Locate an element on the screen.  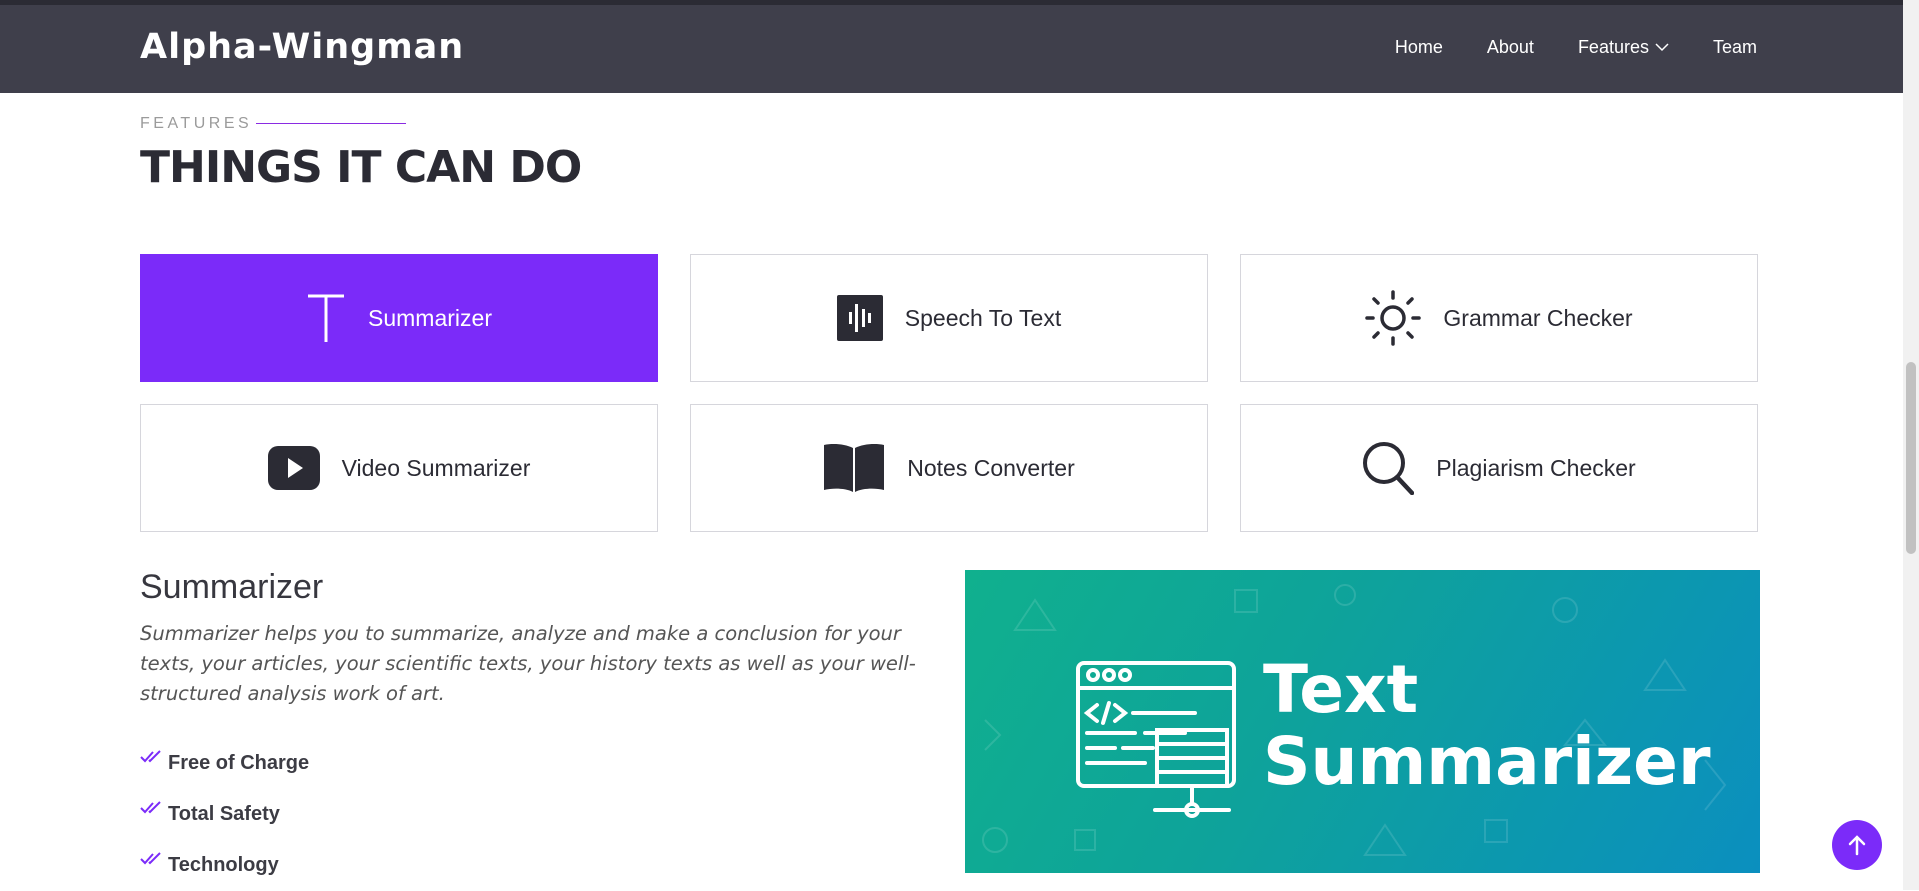
banner-title-line1: Text is located at coordinates (1341, 689).